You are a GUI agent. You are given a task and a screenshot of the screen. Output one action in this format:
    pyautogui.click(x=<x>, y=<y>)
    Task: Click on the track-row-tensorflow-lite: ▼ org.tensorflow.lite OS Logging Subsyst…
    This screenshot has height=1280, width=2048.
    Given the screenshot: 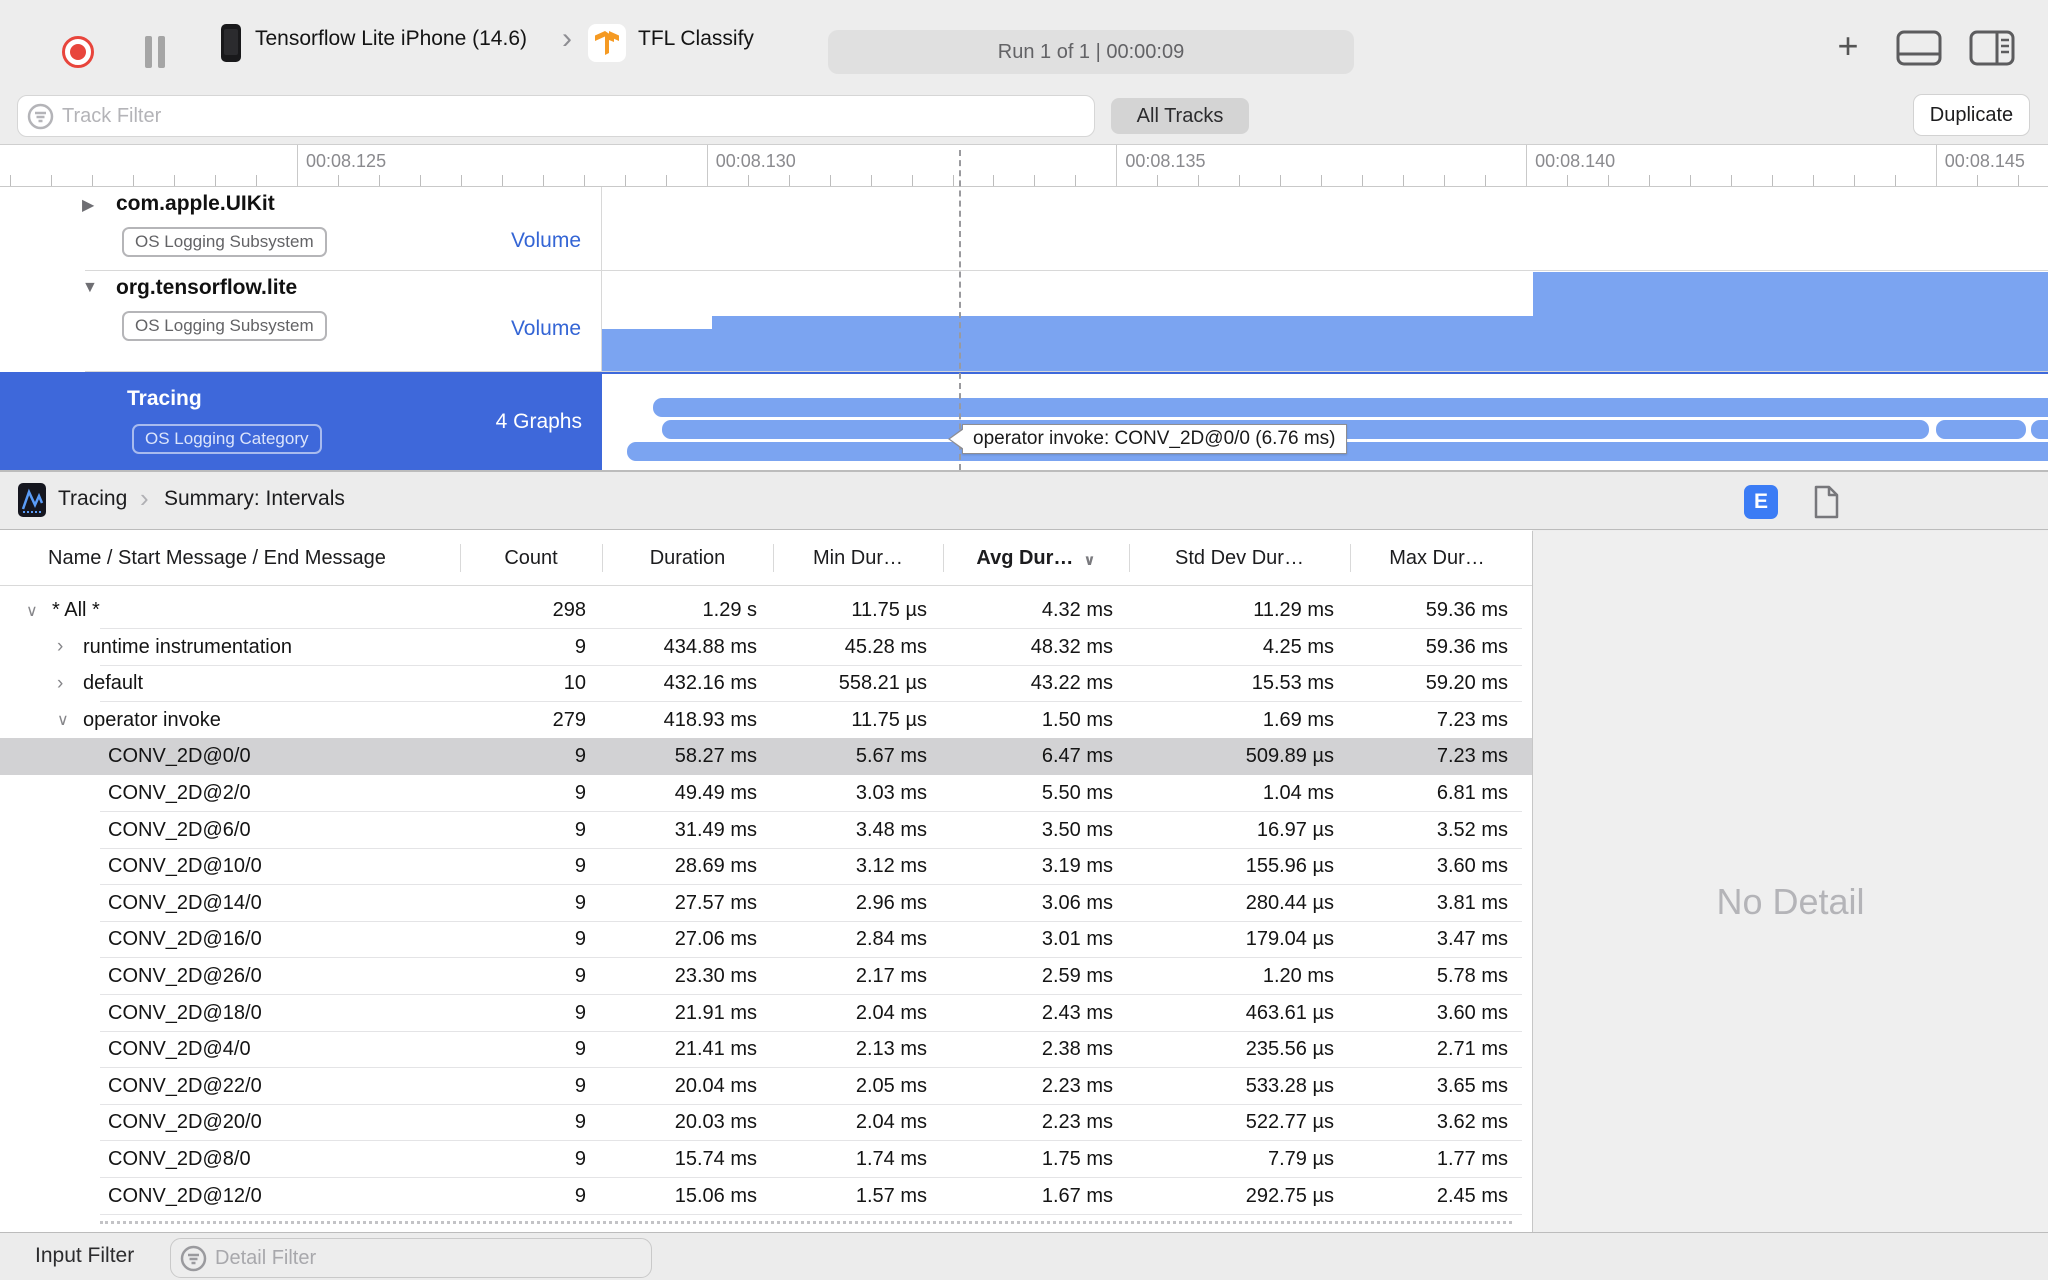 What is the action you would take?
    pyautogui.click(x=1024, y=321)
    